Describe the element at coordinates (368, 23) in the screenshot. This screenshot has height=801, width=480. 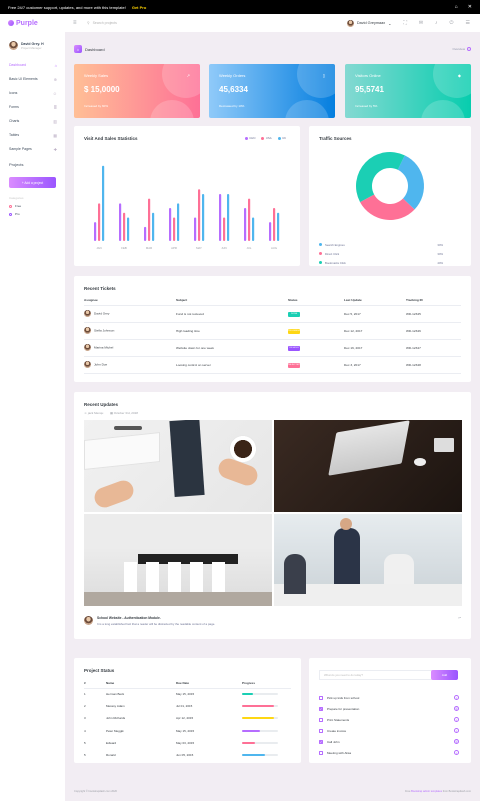
I see `user-menu: David Greymaax ⌄` at that location.